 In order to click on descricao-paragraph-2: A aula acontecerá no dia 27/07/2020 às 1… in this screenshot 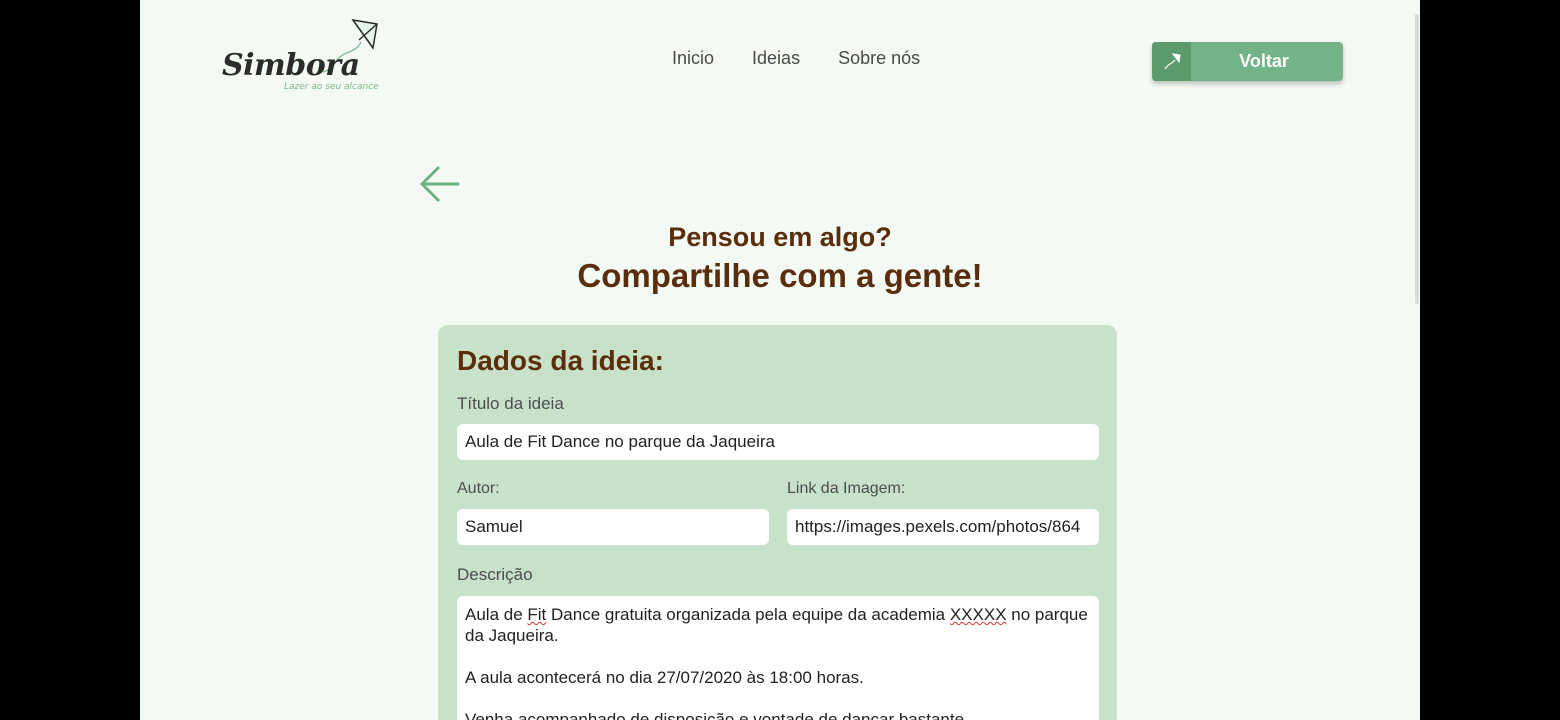, I will do `click(664, 677)`.